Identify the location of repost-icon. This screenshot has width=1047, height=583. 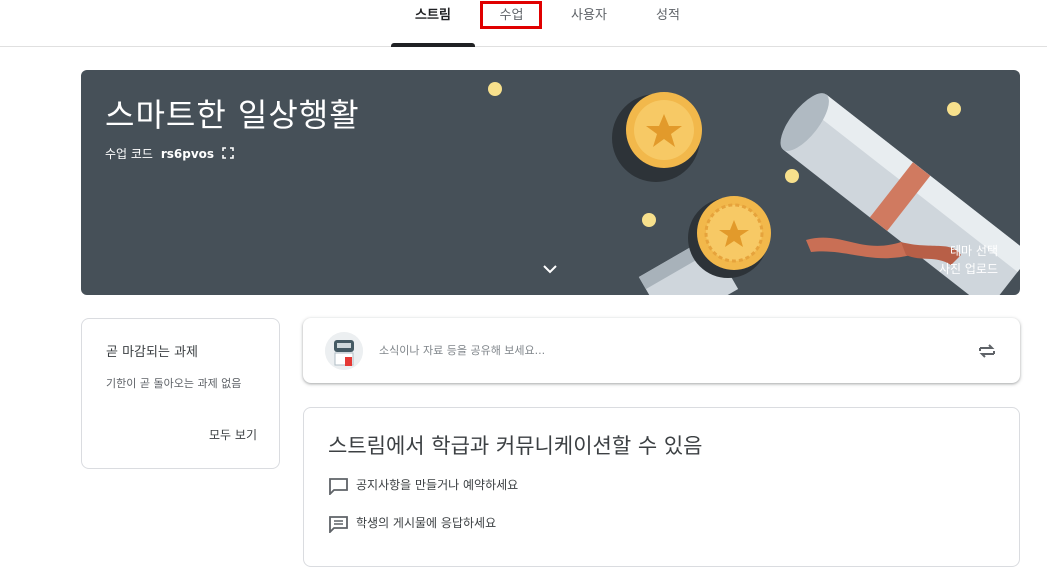
(987, 351).